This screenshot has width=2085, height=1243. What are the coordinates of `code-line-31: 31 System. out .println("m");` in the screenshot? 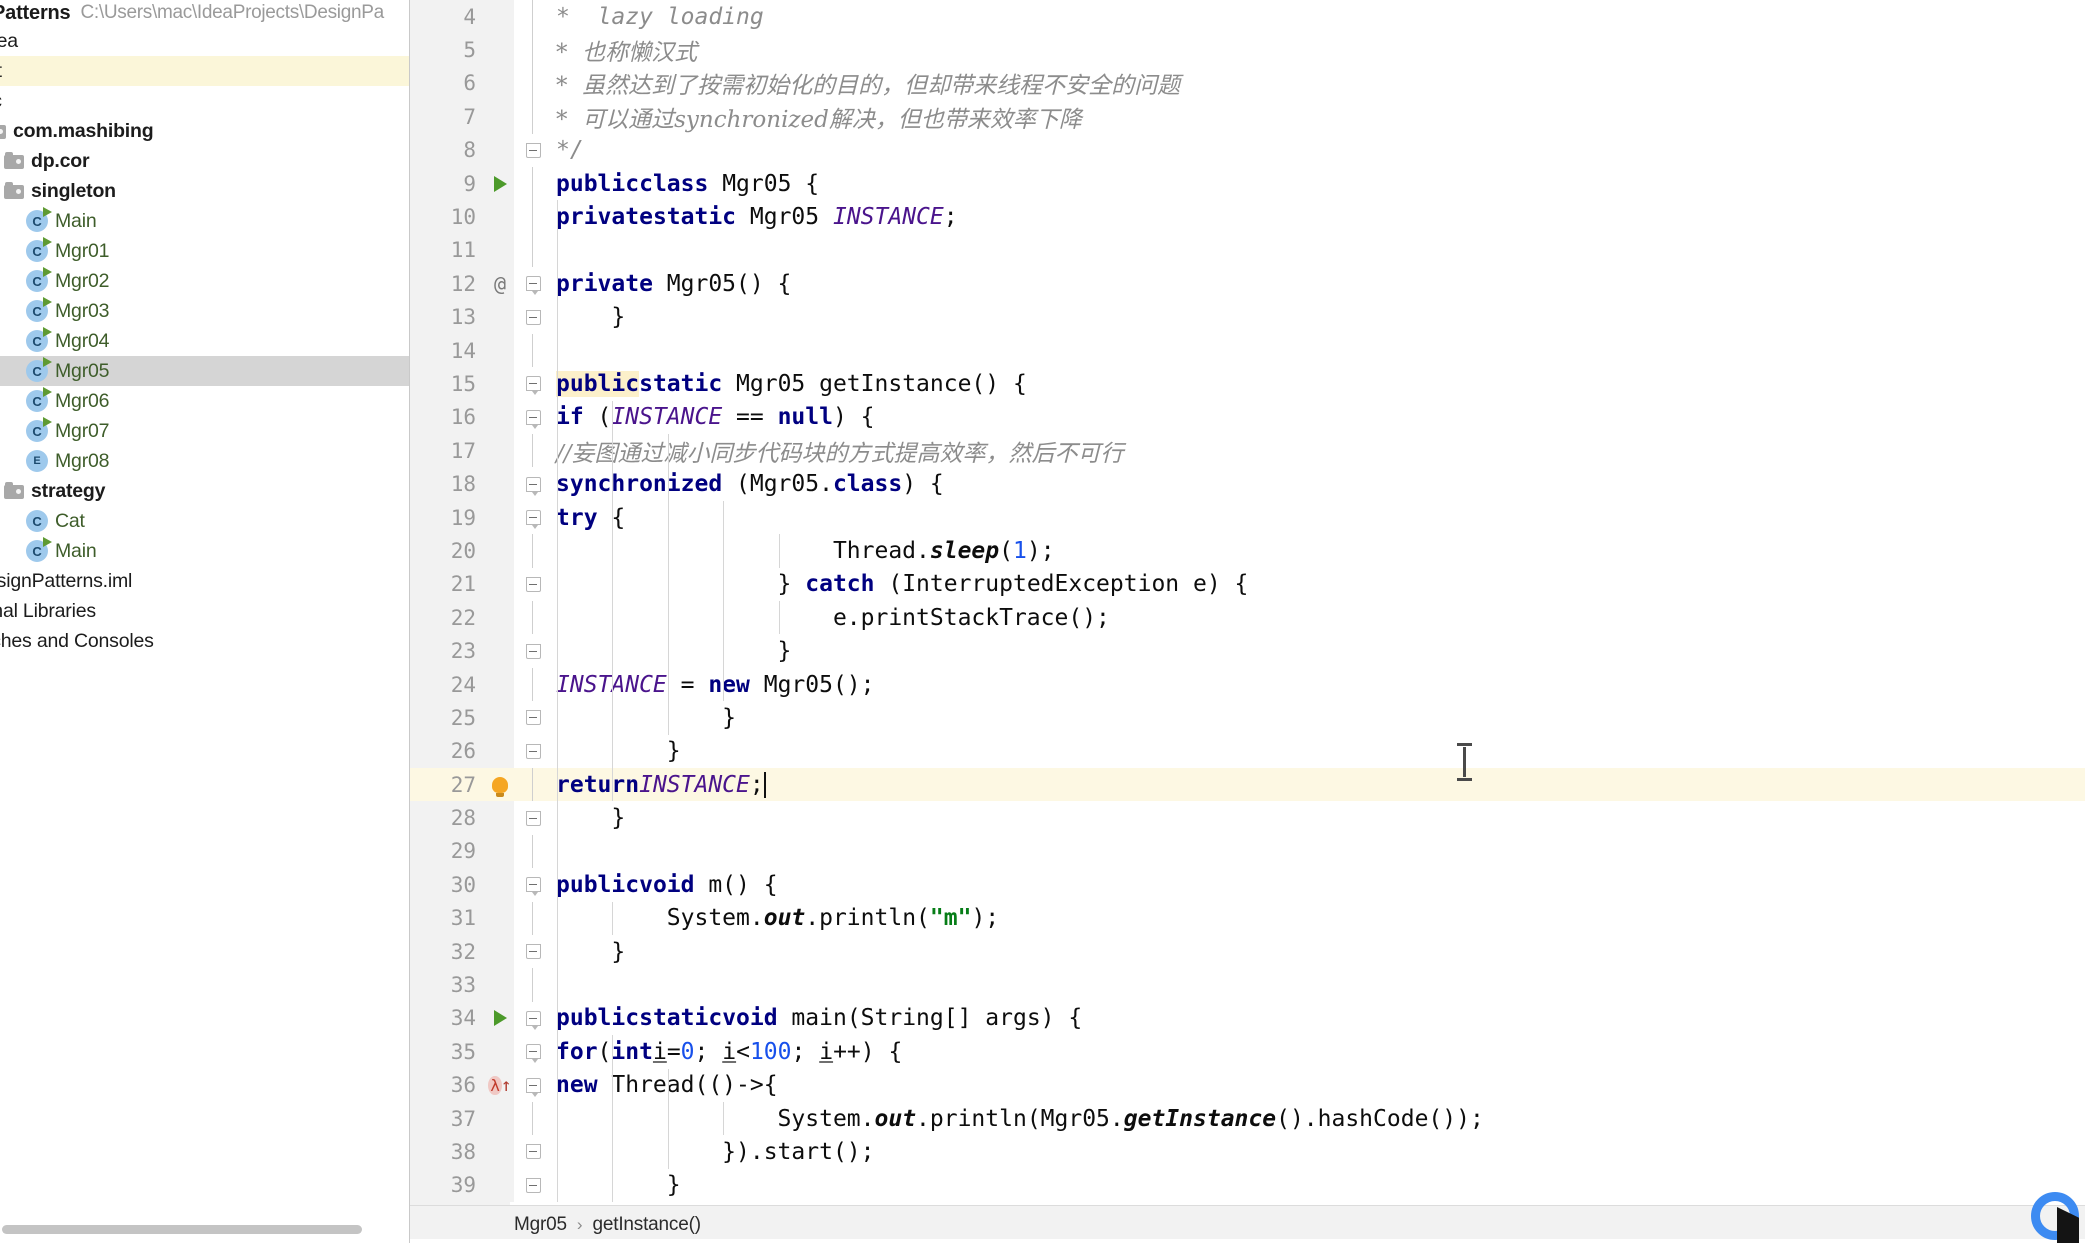 It's located at (1247, 918).